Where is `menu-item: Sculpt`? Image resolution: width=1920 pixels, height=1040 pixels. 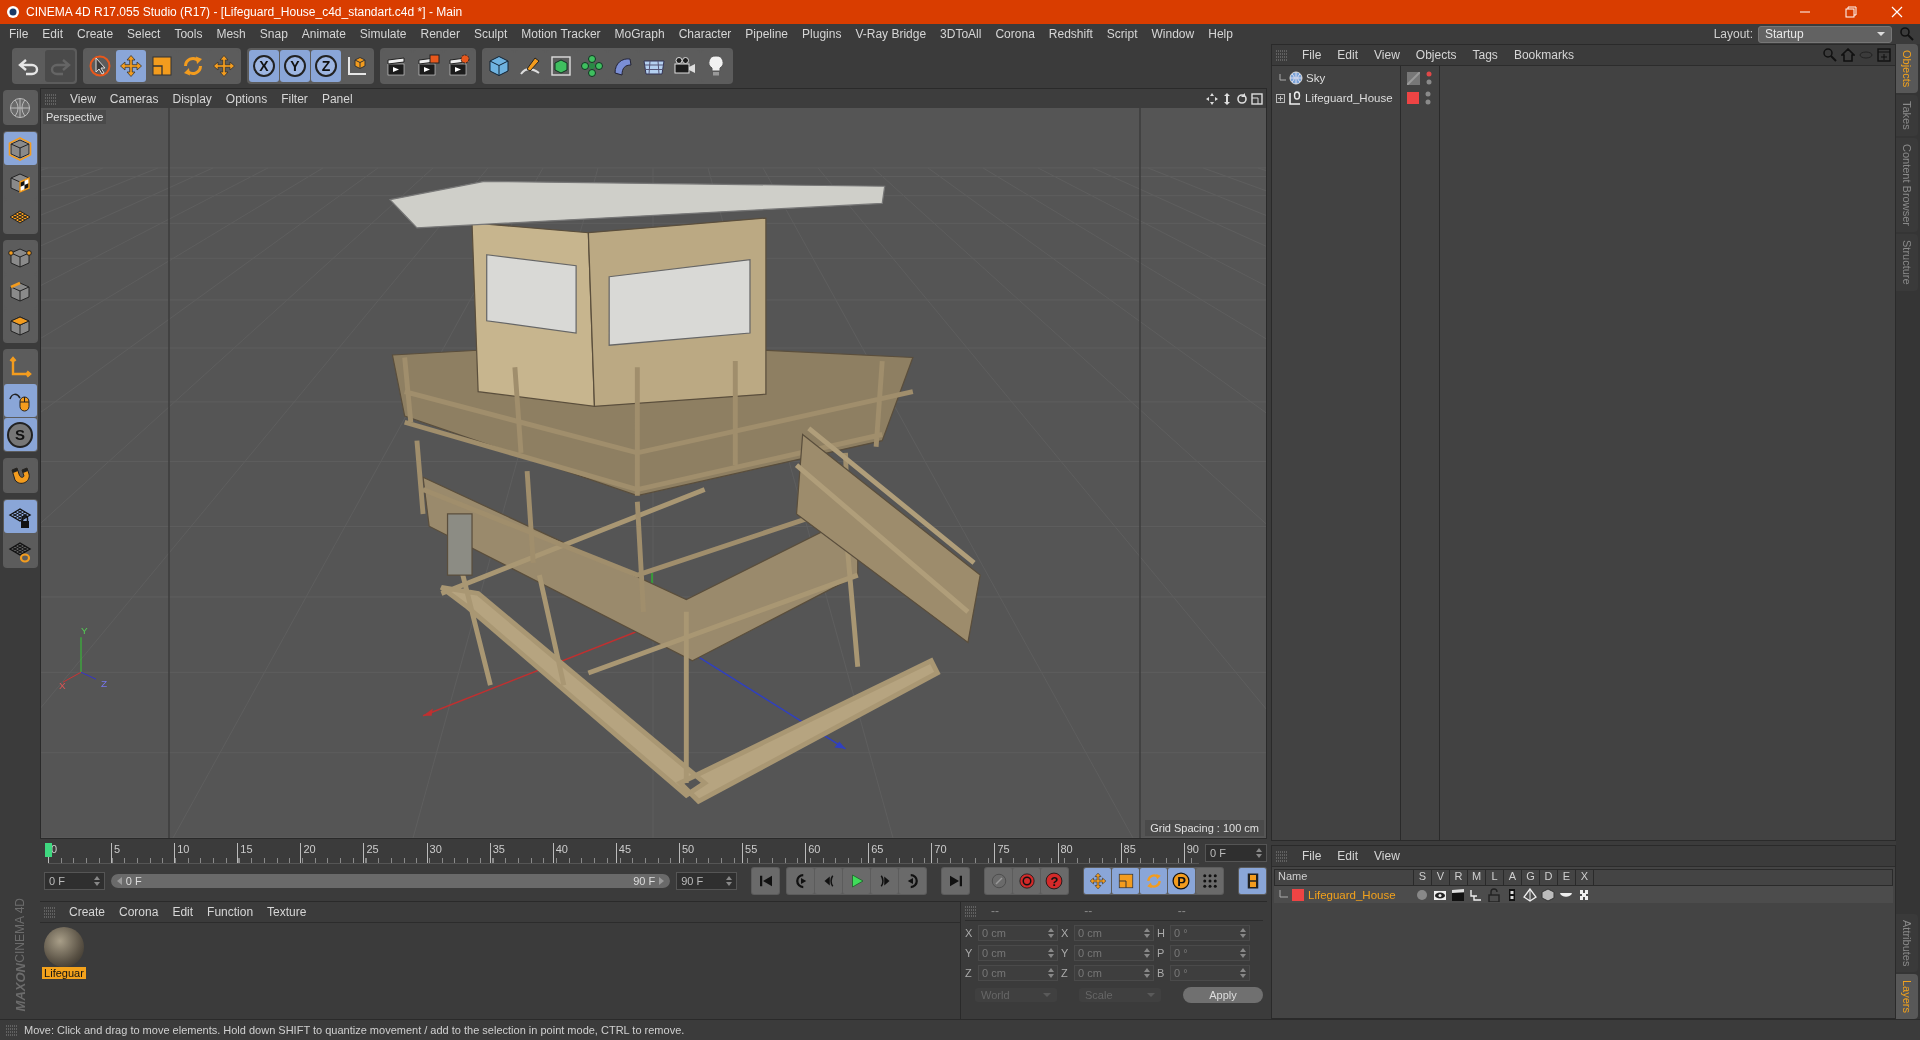
menu-item: Sculpt is located at coordinates (490, 34).